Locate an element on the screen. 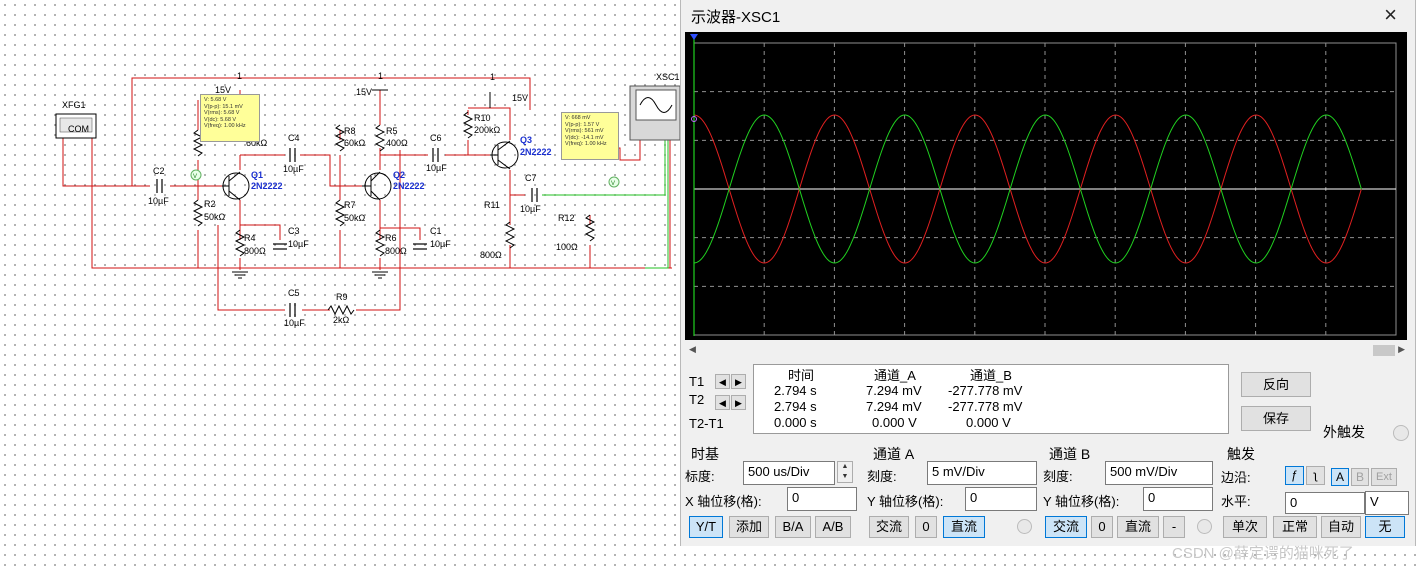 The height and width of the screenshot is (572, 1416). channel-a-scale-input: 5 mV/Div is located at coordinates (982, 473).